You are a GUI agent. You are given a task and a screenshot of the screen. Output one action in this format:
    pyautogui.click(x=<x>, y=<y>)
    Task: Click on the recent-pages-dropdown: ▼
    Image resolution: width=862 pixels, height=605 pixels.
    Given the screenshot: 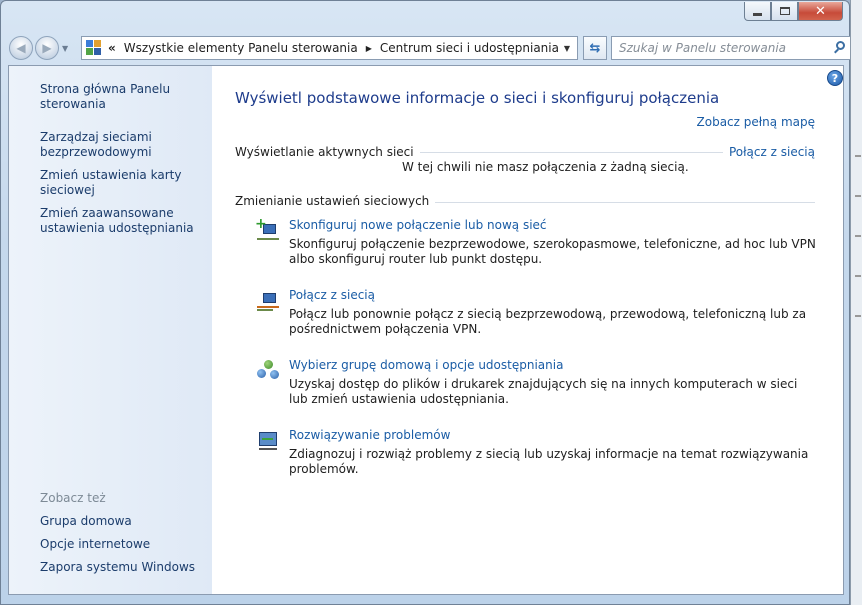 What is the action you would take?
    pyautogui.click(x=67, y=48)
    